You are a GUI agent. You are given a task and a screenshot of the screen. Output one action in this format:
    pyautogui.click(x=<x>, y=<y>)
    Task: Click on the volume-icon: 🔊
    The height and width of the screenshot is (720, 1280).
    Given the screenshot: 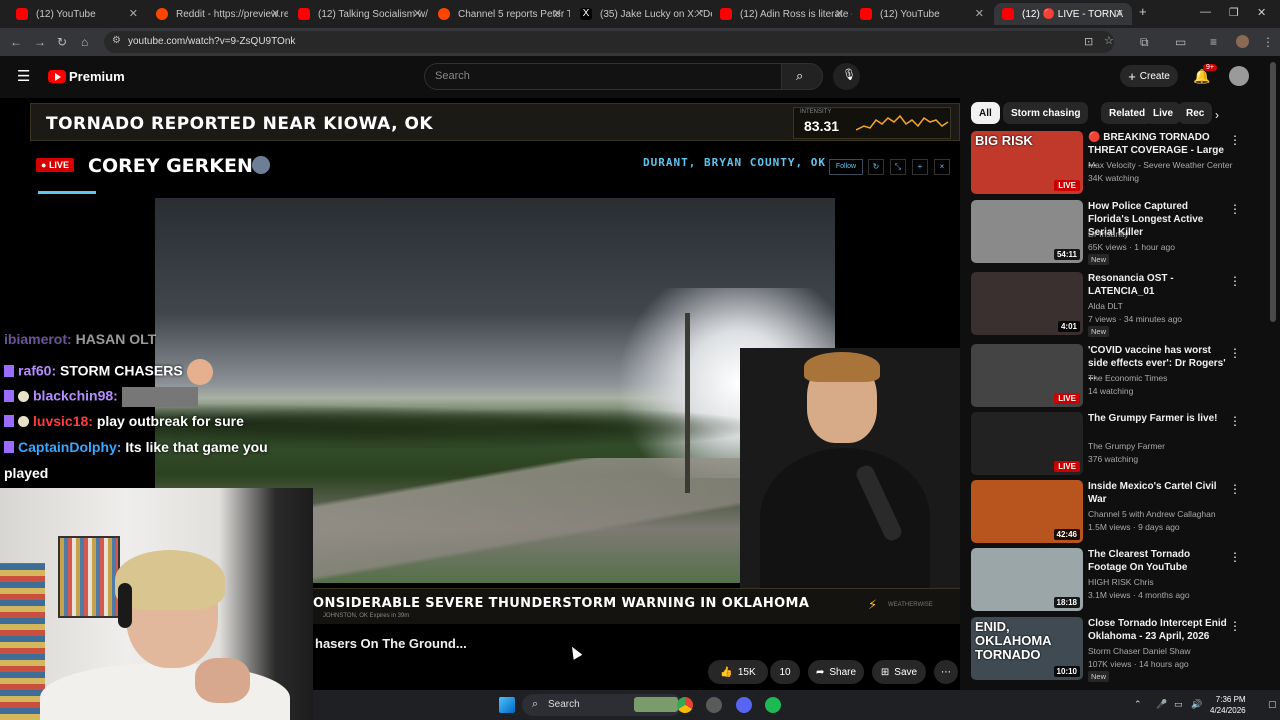 What is the action you would take?
    pyautogui.click(x=1196, y=704)
    